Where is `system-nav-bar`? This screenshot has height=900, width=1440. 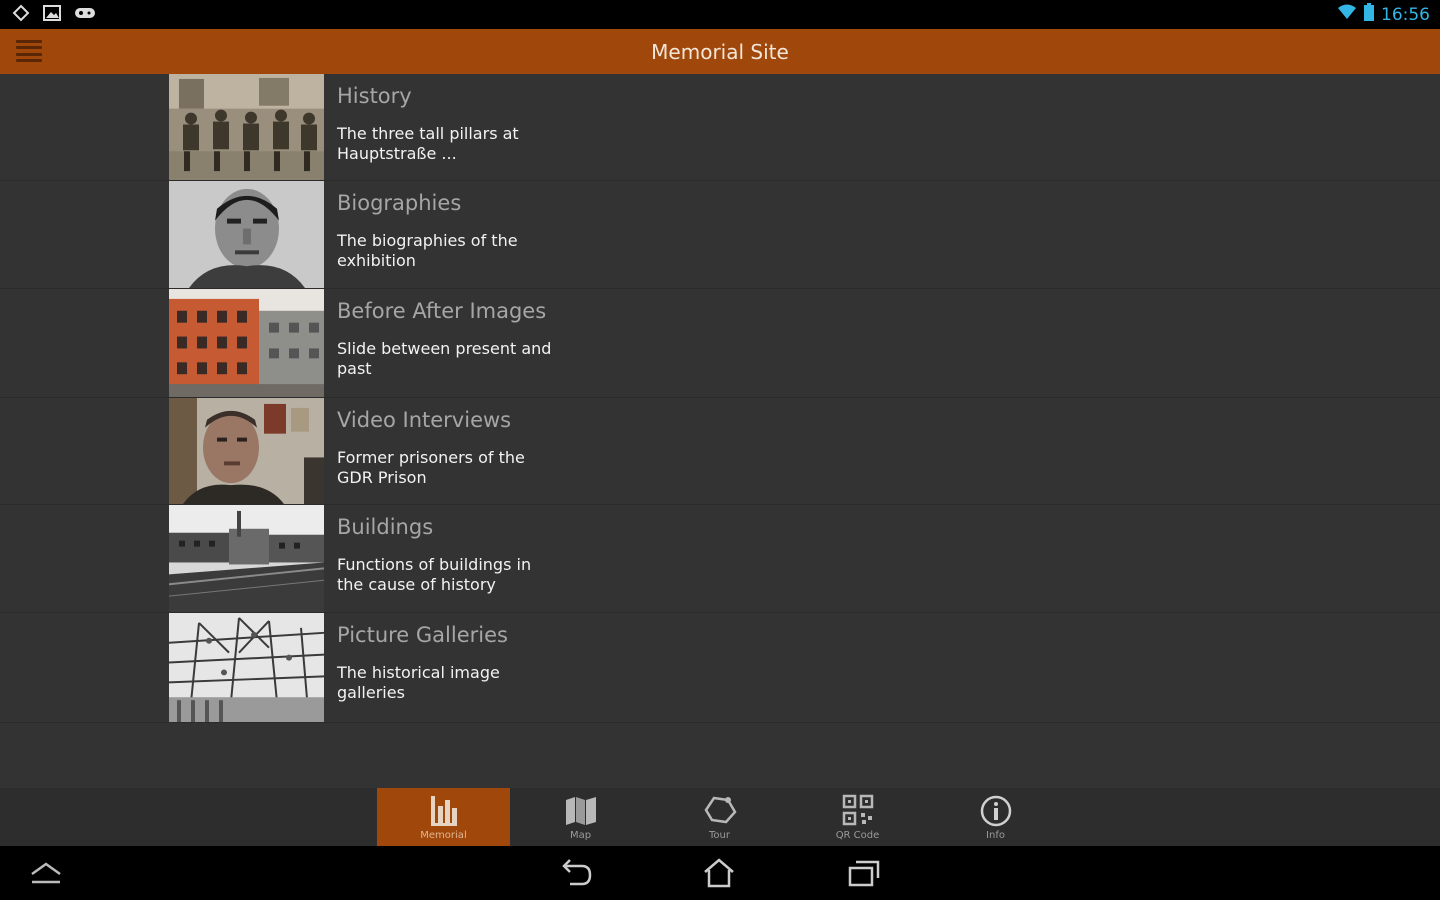 system-nav-bar is located at coordinates (720, 873).